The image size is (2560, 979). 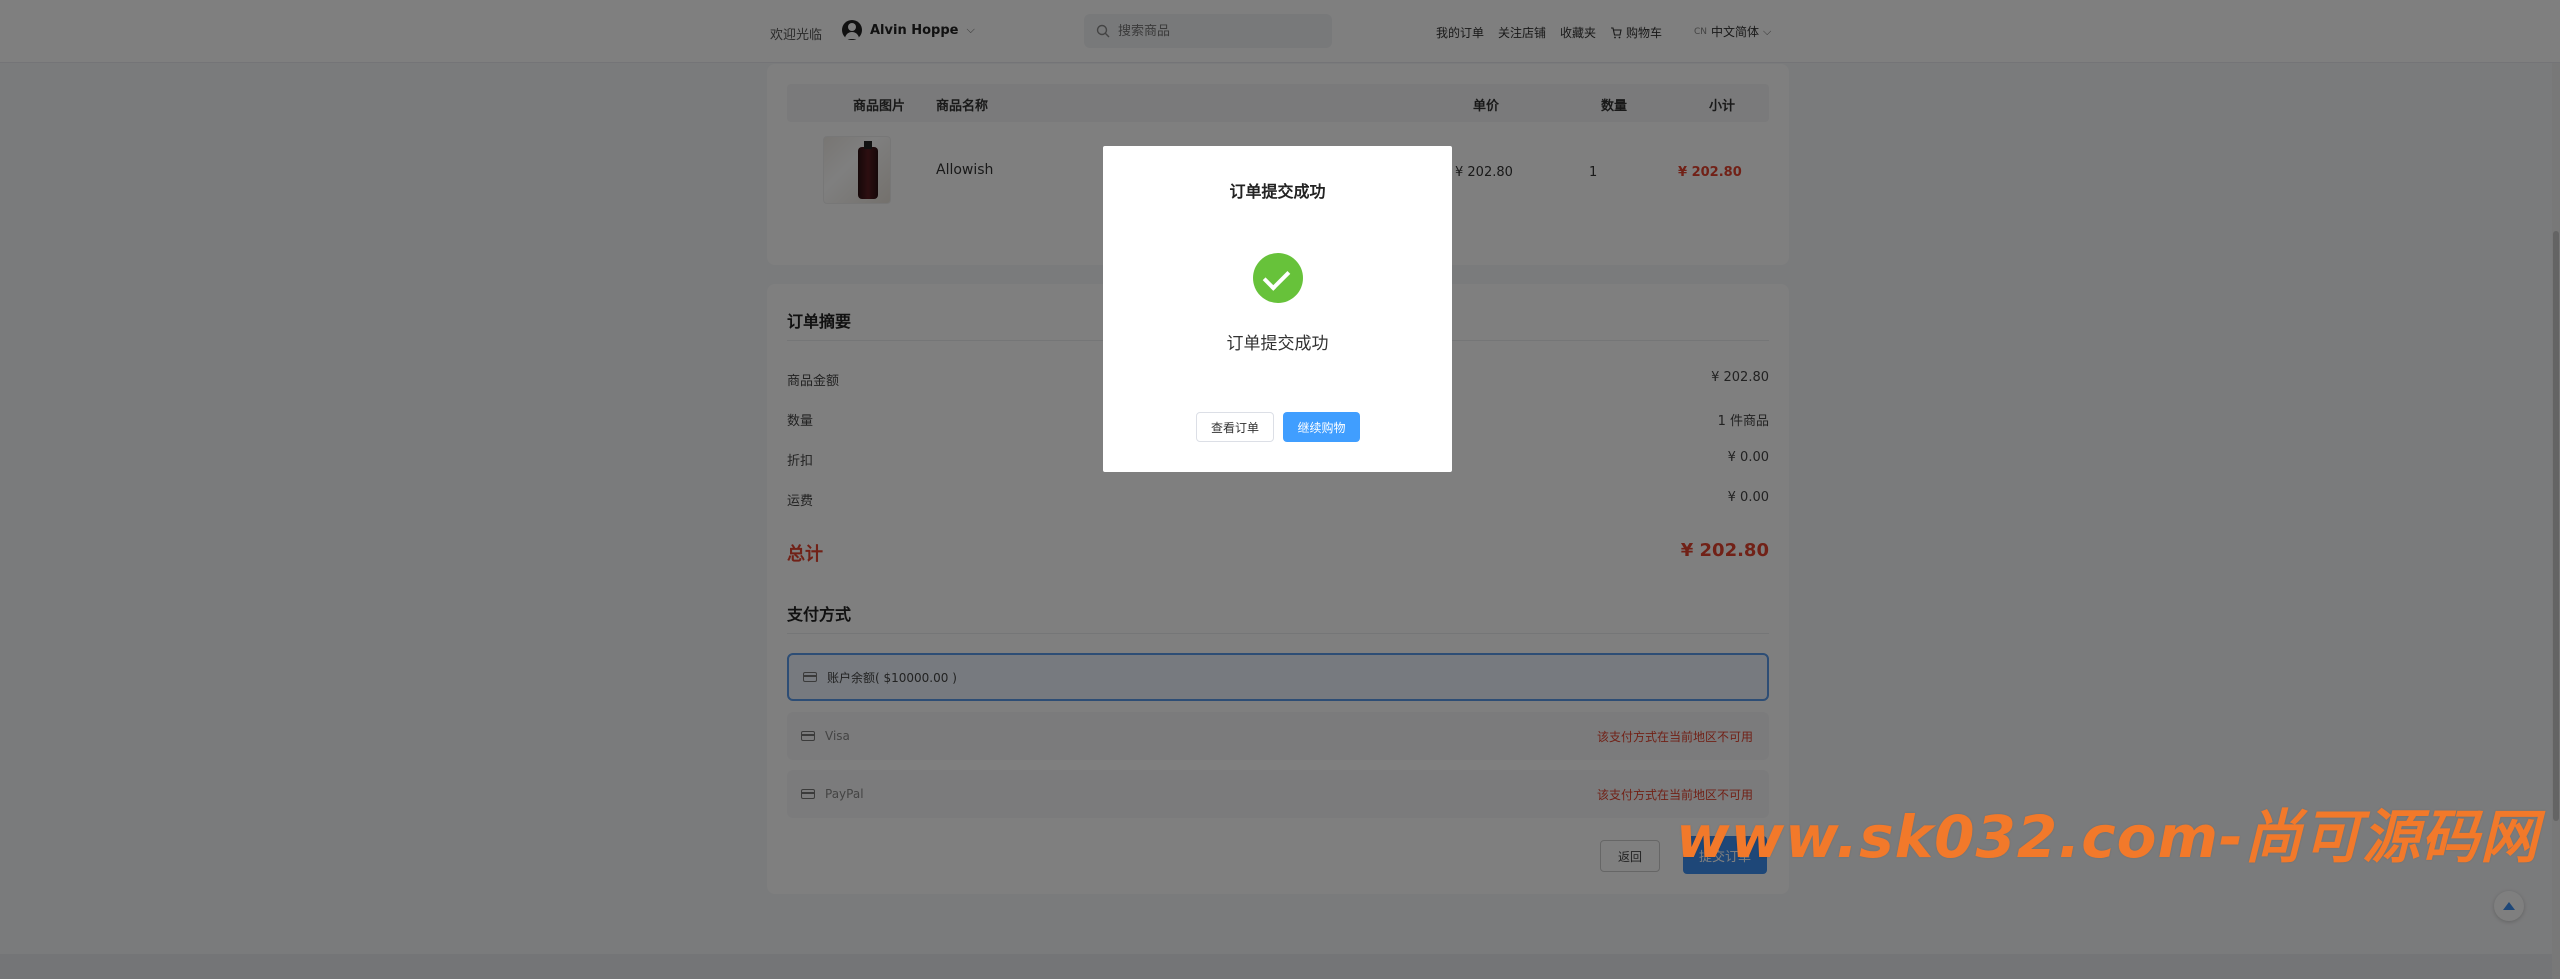 What do you see at coordinates (1321, 427) in the screenshot?
I see `continue-shopping-button: 继续购物` at bounding box center [1321, 427].